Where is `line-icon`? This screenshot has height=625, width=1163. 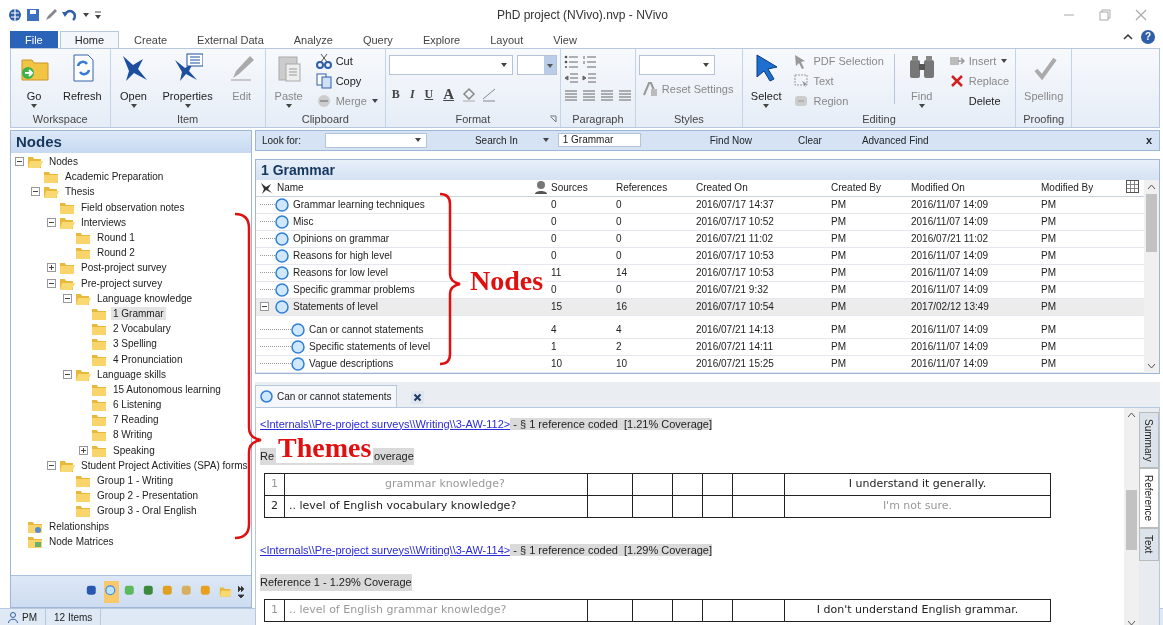
line-icon is located at coordinates (489, 94).